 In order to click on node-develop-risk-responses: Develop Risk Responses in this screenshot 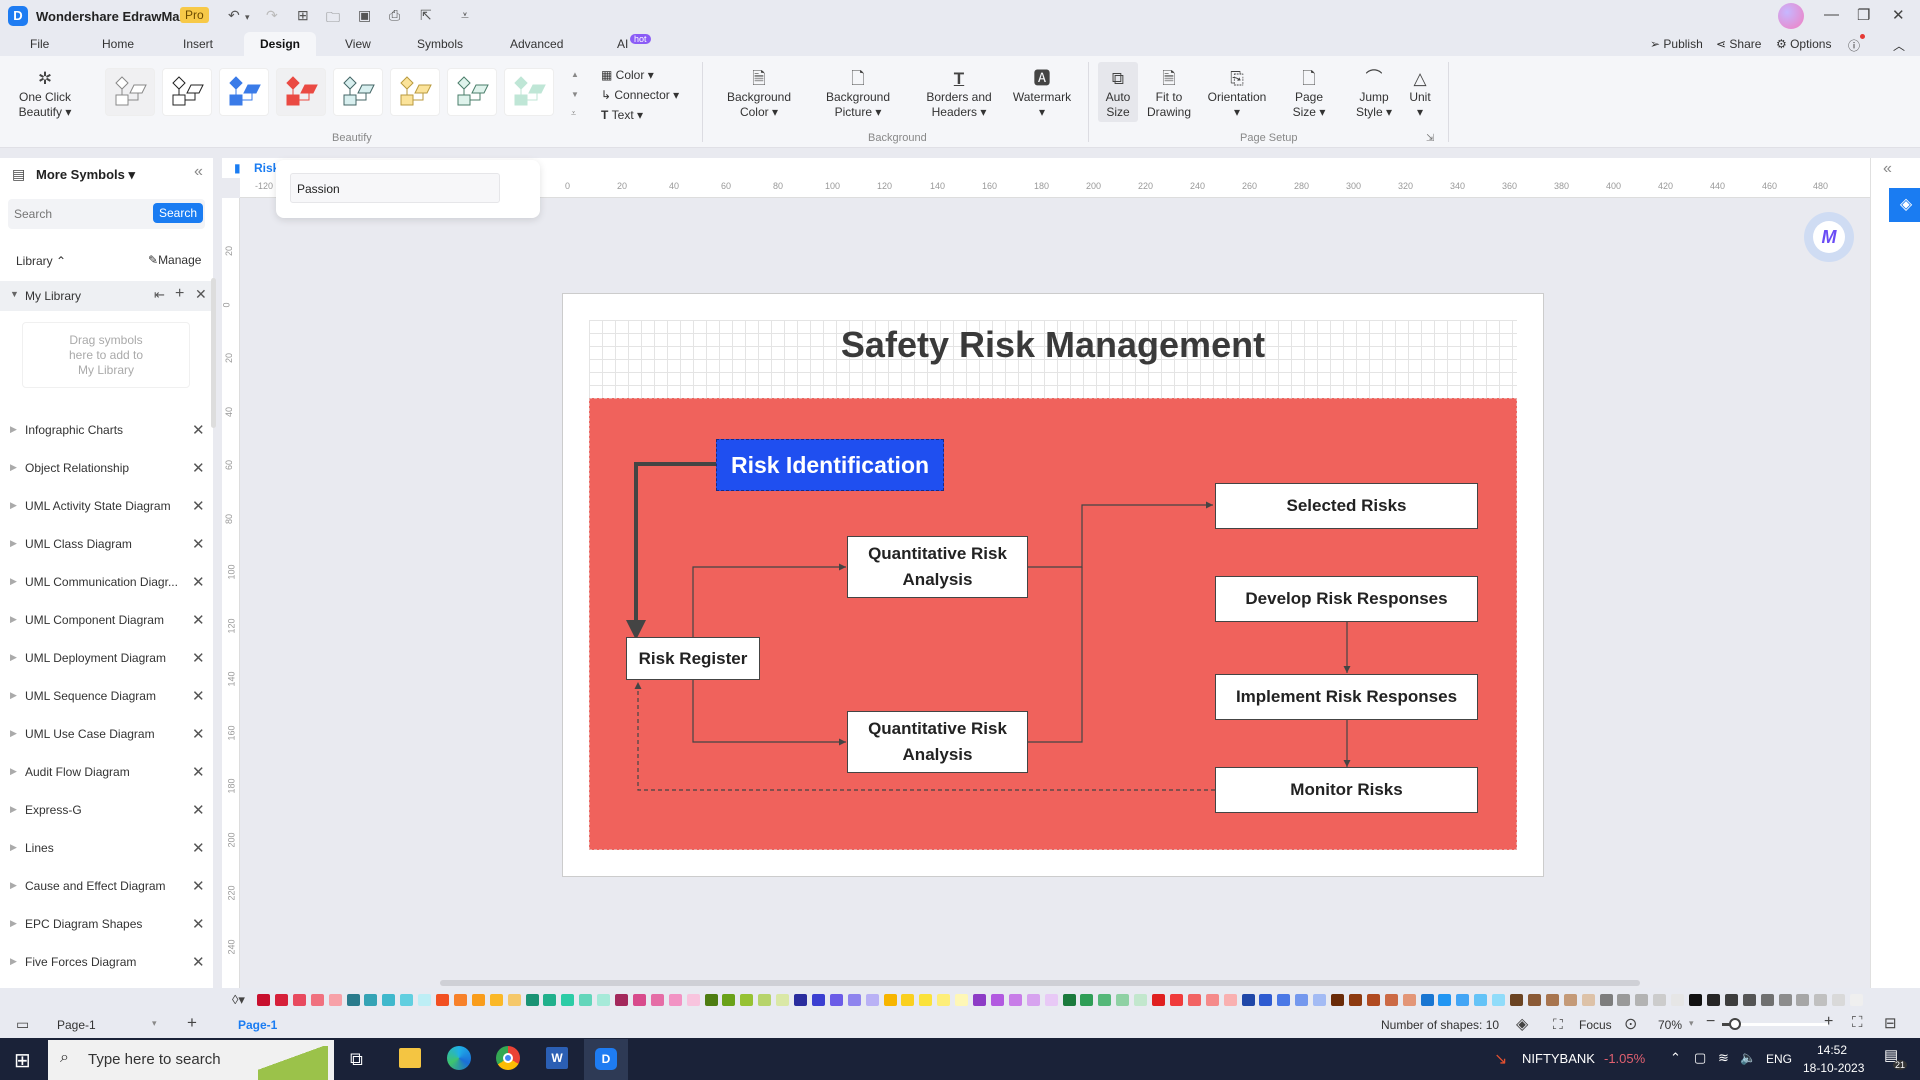, I will do `click(1346, 599)`.